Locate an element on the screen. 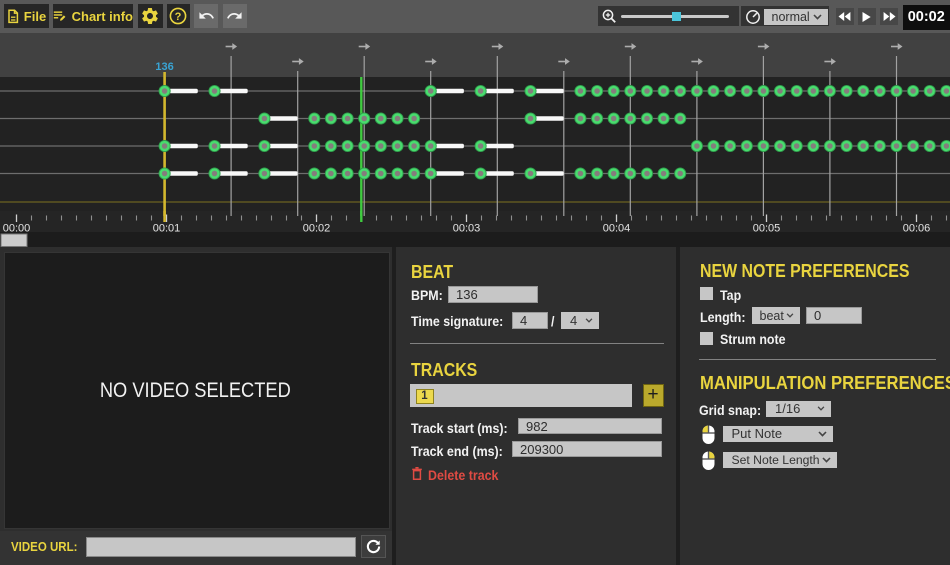 The width and height of the screenshot is (950, 565). svg-text: 00:01 is located at coordinates (167, 229).